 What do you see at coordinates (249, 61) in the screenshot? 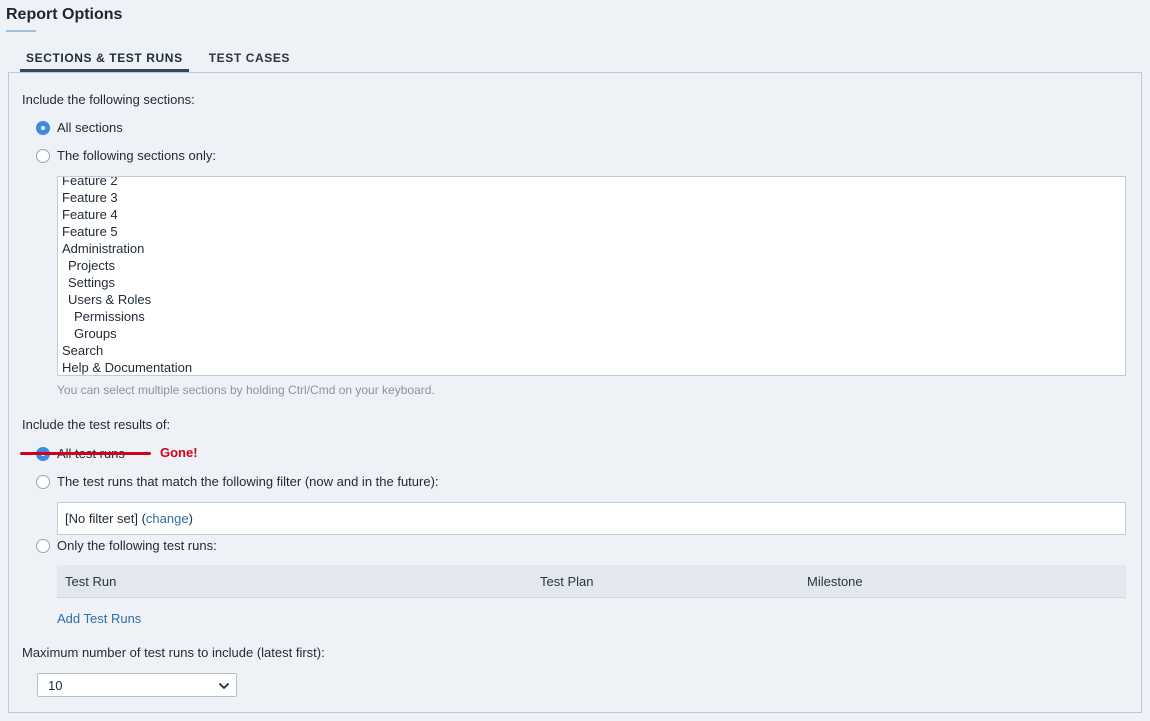
I see `tab-test-cases: TEST CASES` at bounding box center [249, 61].